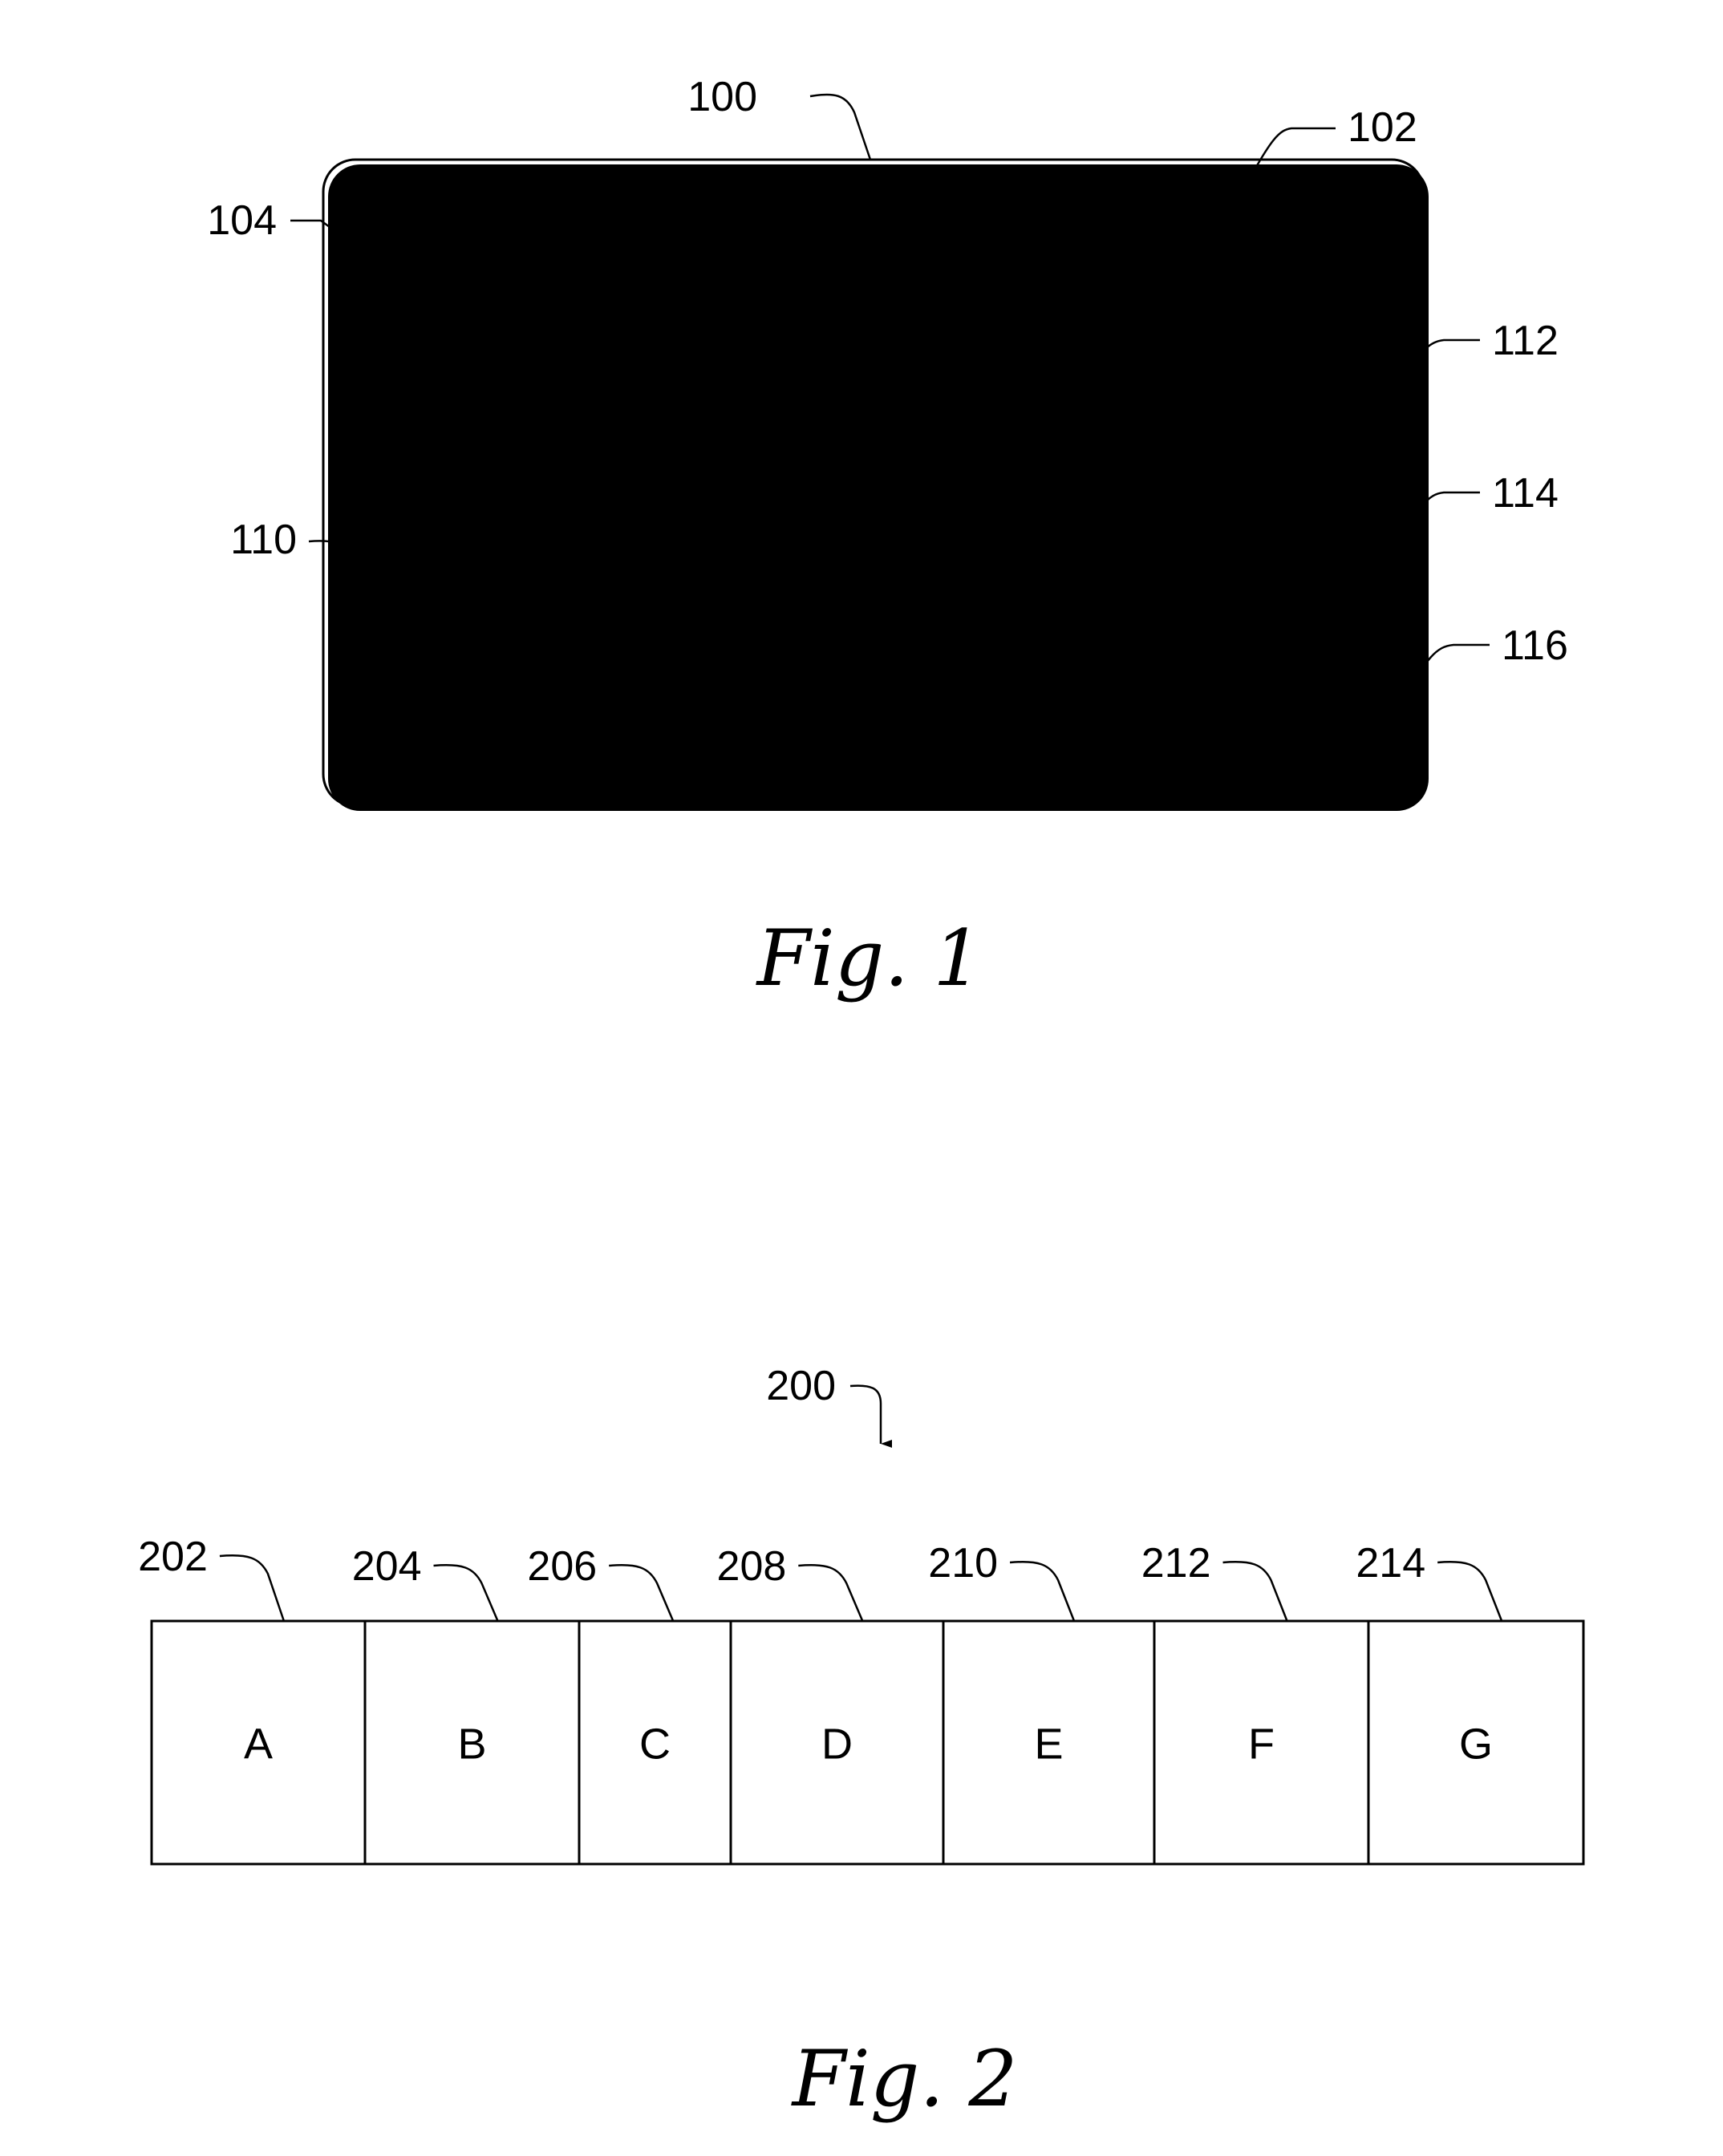 This screenshot has height=2156, width=1723. Describe the element at coordinates (1382, 127) in the screenshot. I see `ref-number: 102` at that location.